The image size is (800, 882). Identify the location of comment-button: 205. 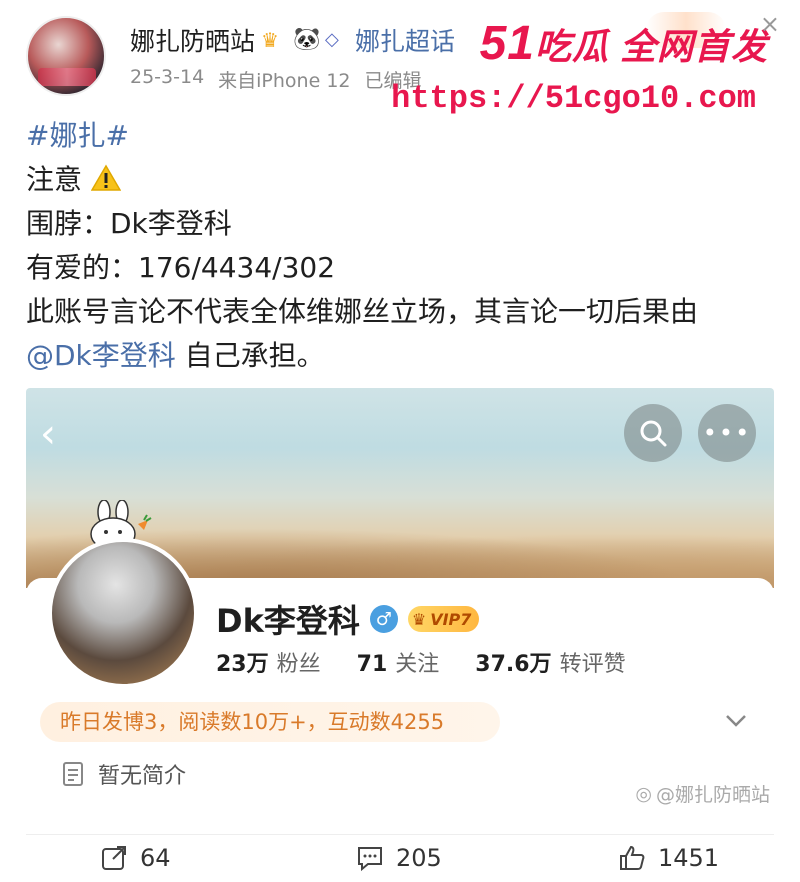
(399, 858).